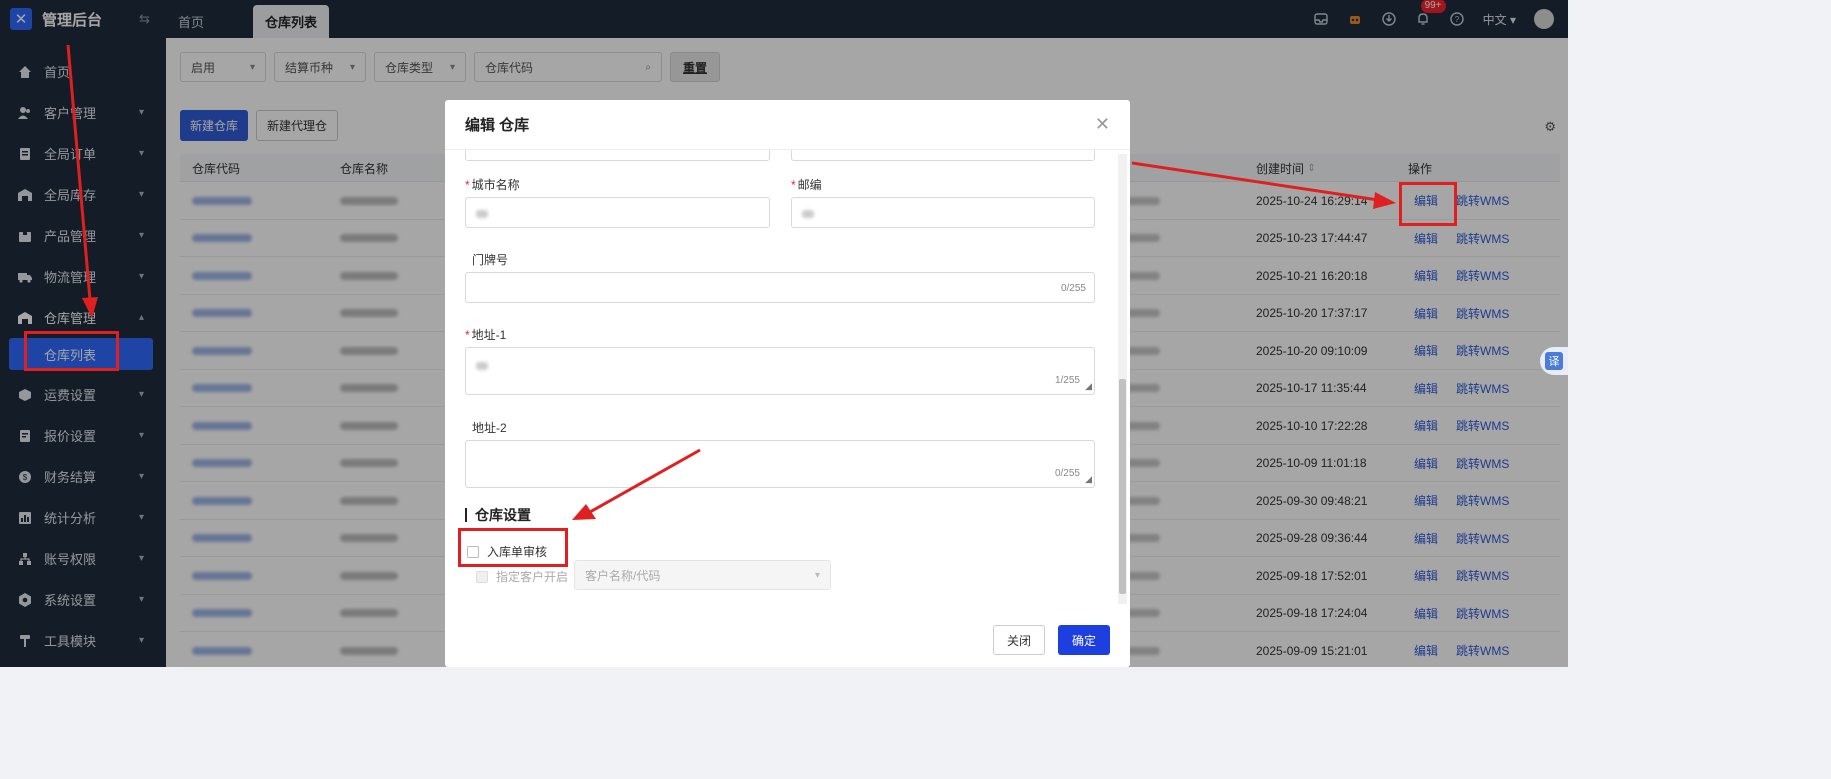  Describe the element at coordinates (1122, 486) in the screenshot. I see `scrollbar-thumb` at that location.